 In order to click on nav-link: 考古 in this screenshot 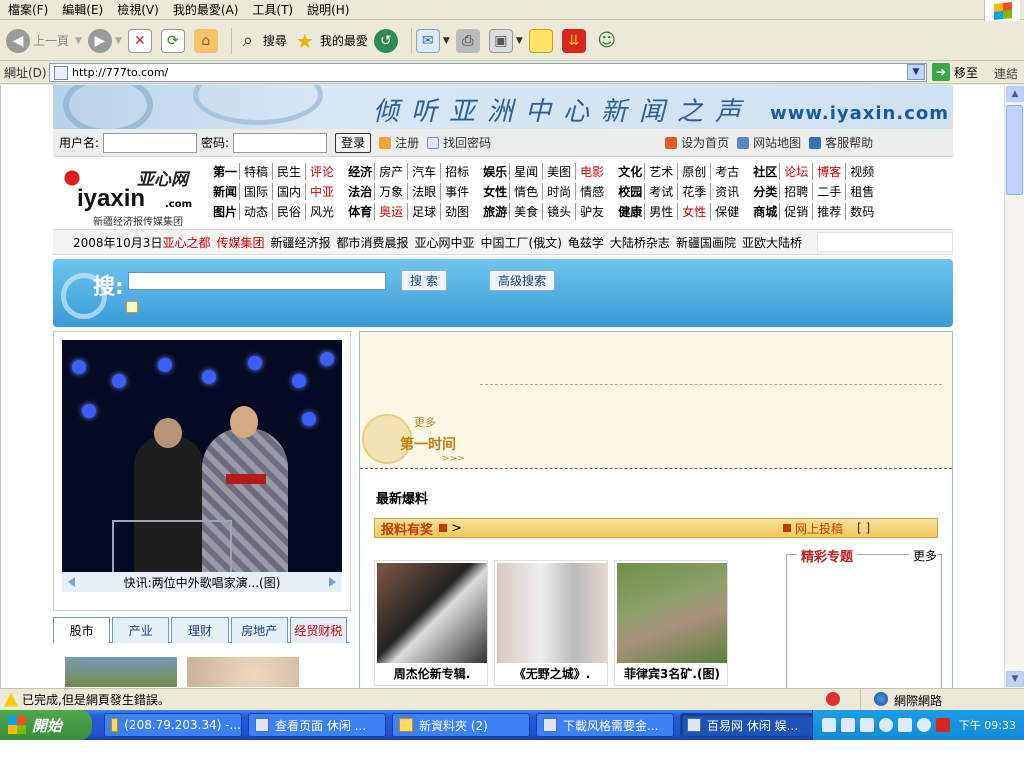, I will do `click(726, 171)`.